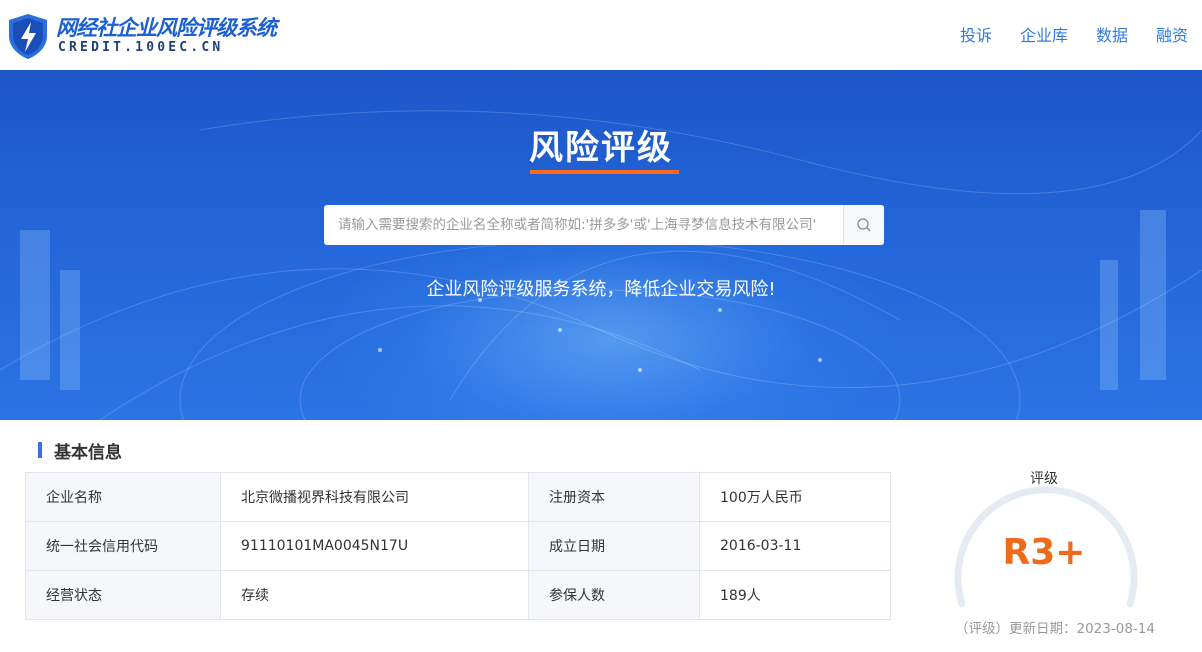 The height and width of the screenshot is (652, 1202). Describe the element at coordinates (40, 450) in the screenshot. I see `section-marker` at that location.